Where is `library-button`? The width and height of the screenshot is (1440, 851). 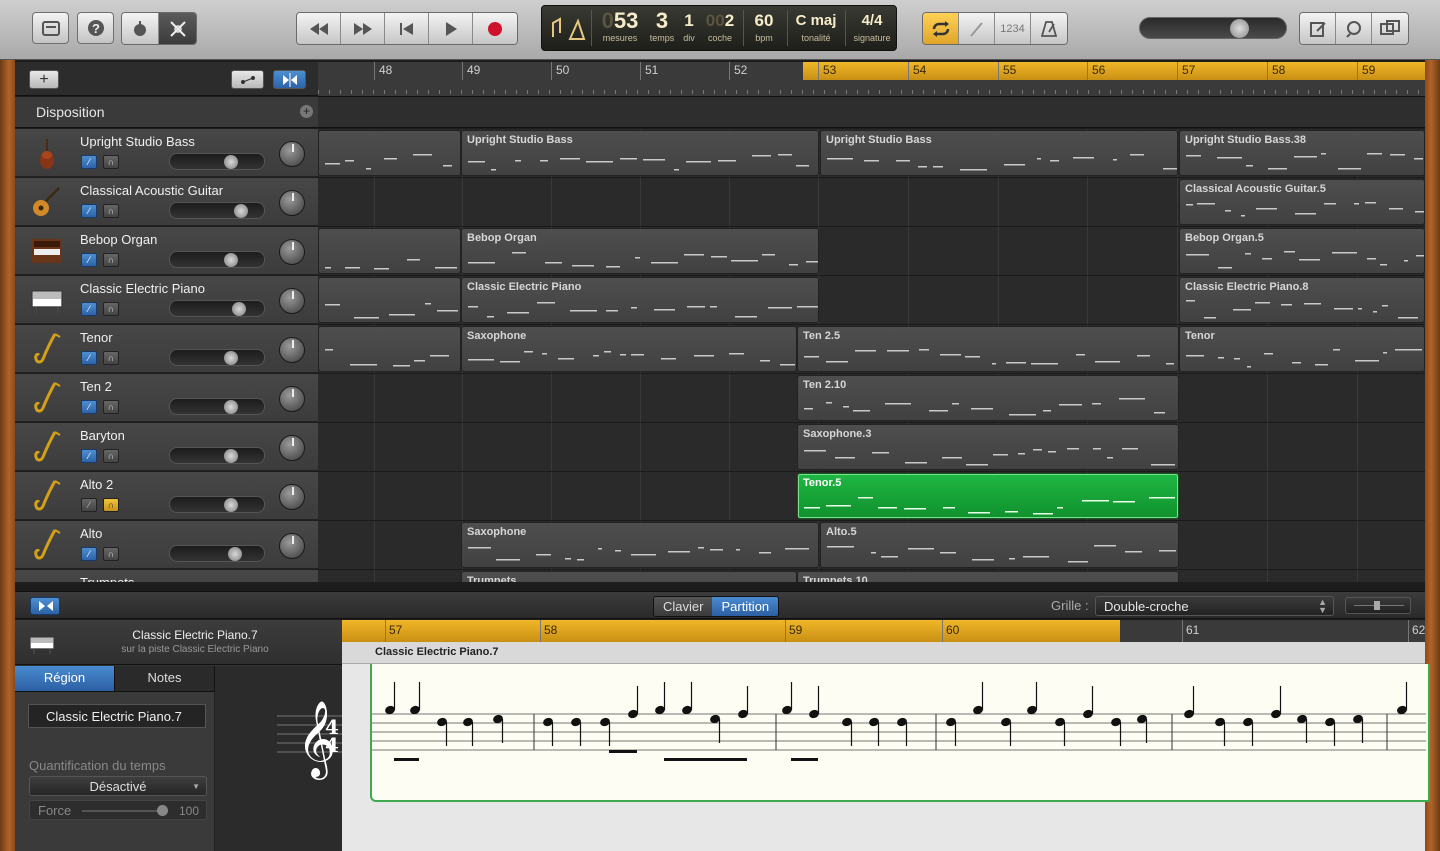
library-button is located at coordinates (50, 28).